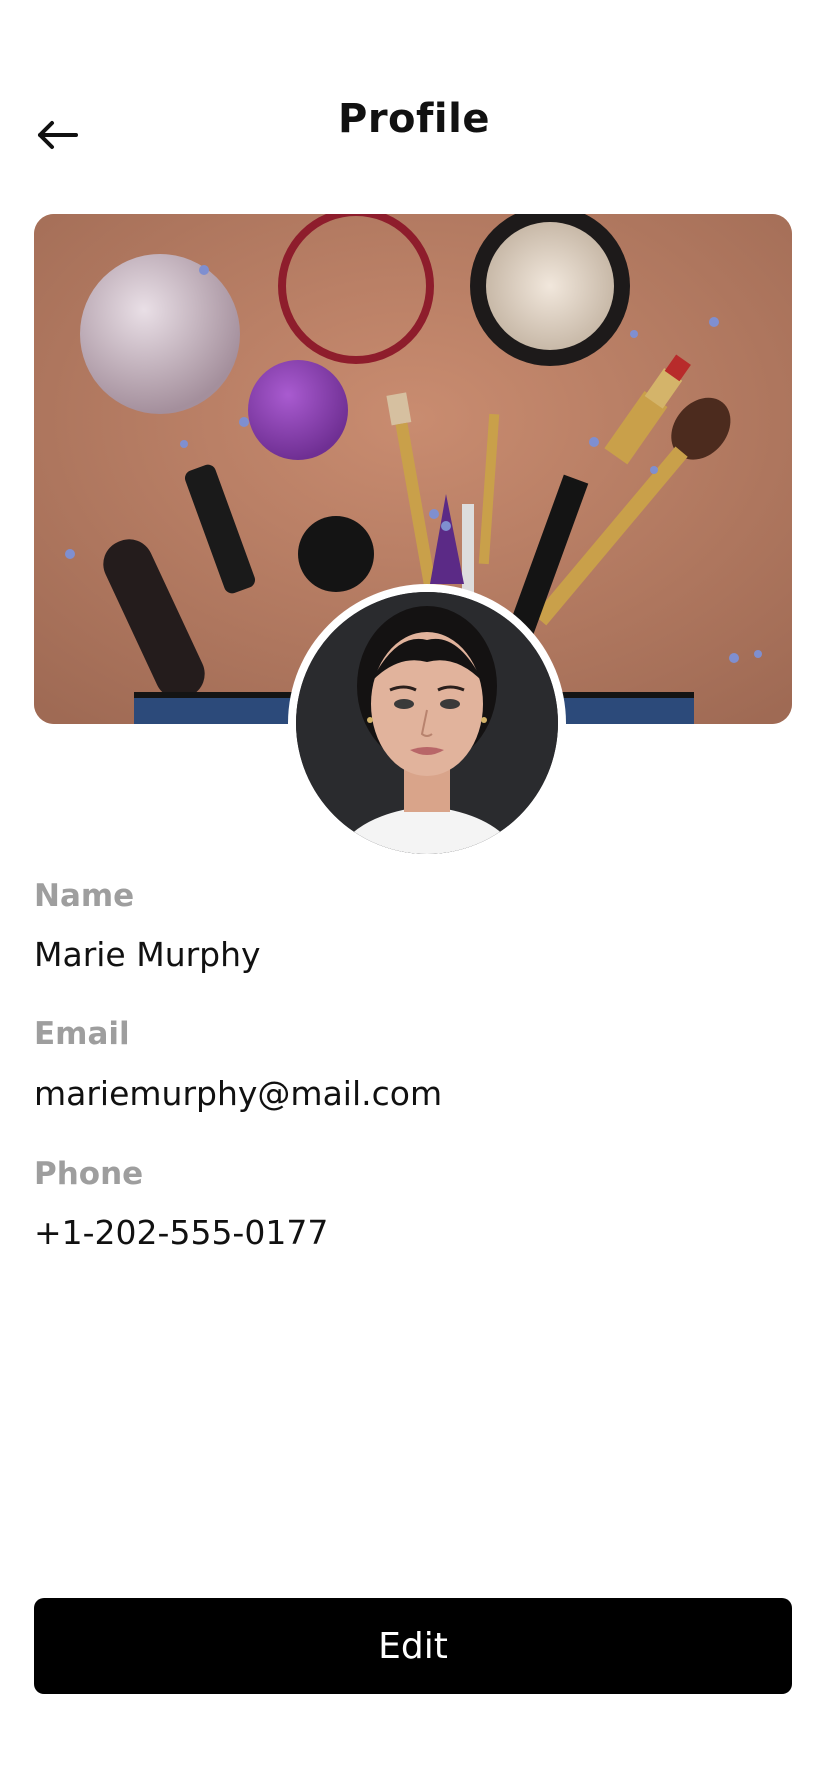 Image resolution: width=828 pixels, height=1792 pixels. Describe the element at coordinates (238, 1093) in the screenshot. I see `email-value: mariemurphy@mail.com` at that location.